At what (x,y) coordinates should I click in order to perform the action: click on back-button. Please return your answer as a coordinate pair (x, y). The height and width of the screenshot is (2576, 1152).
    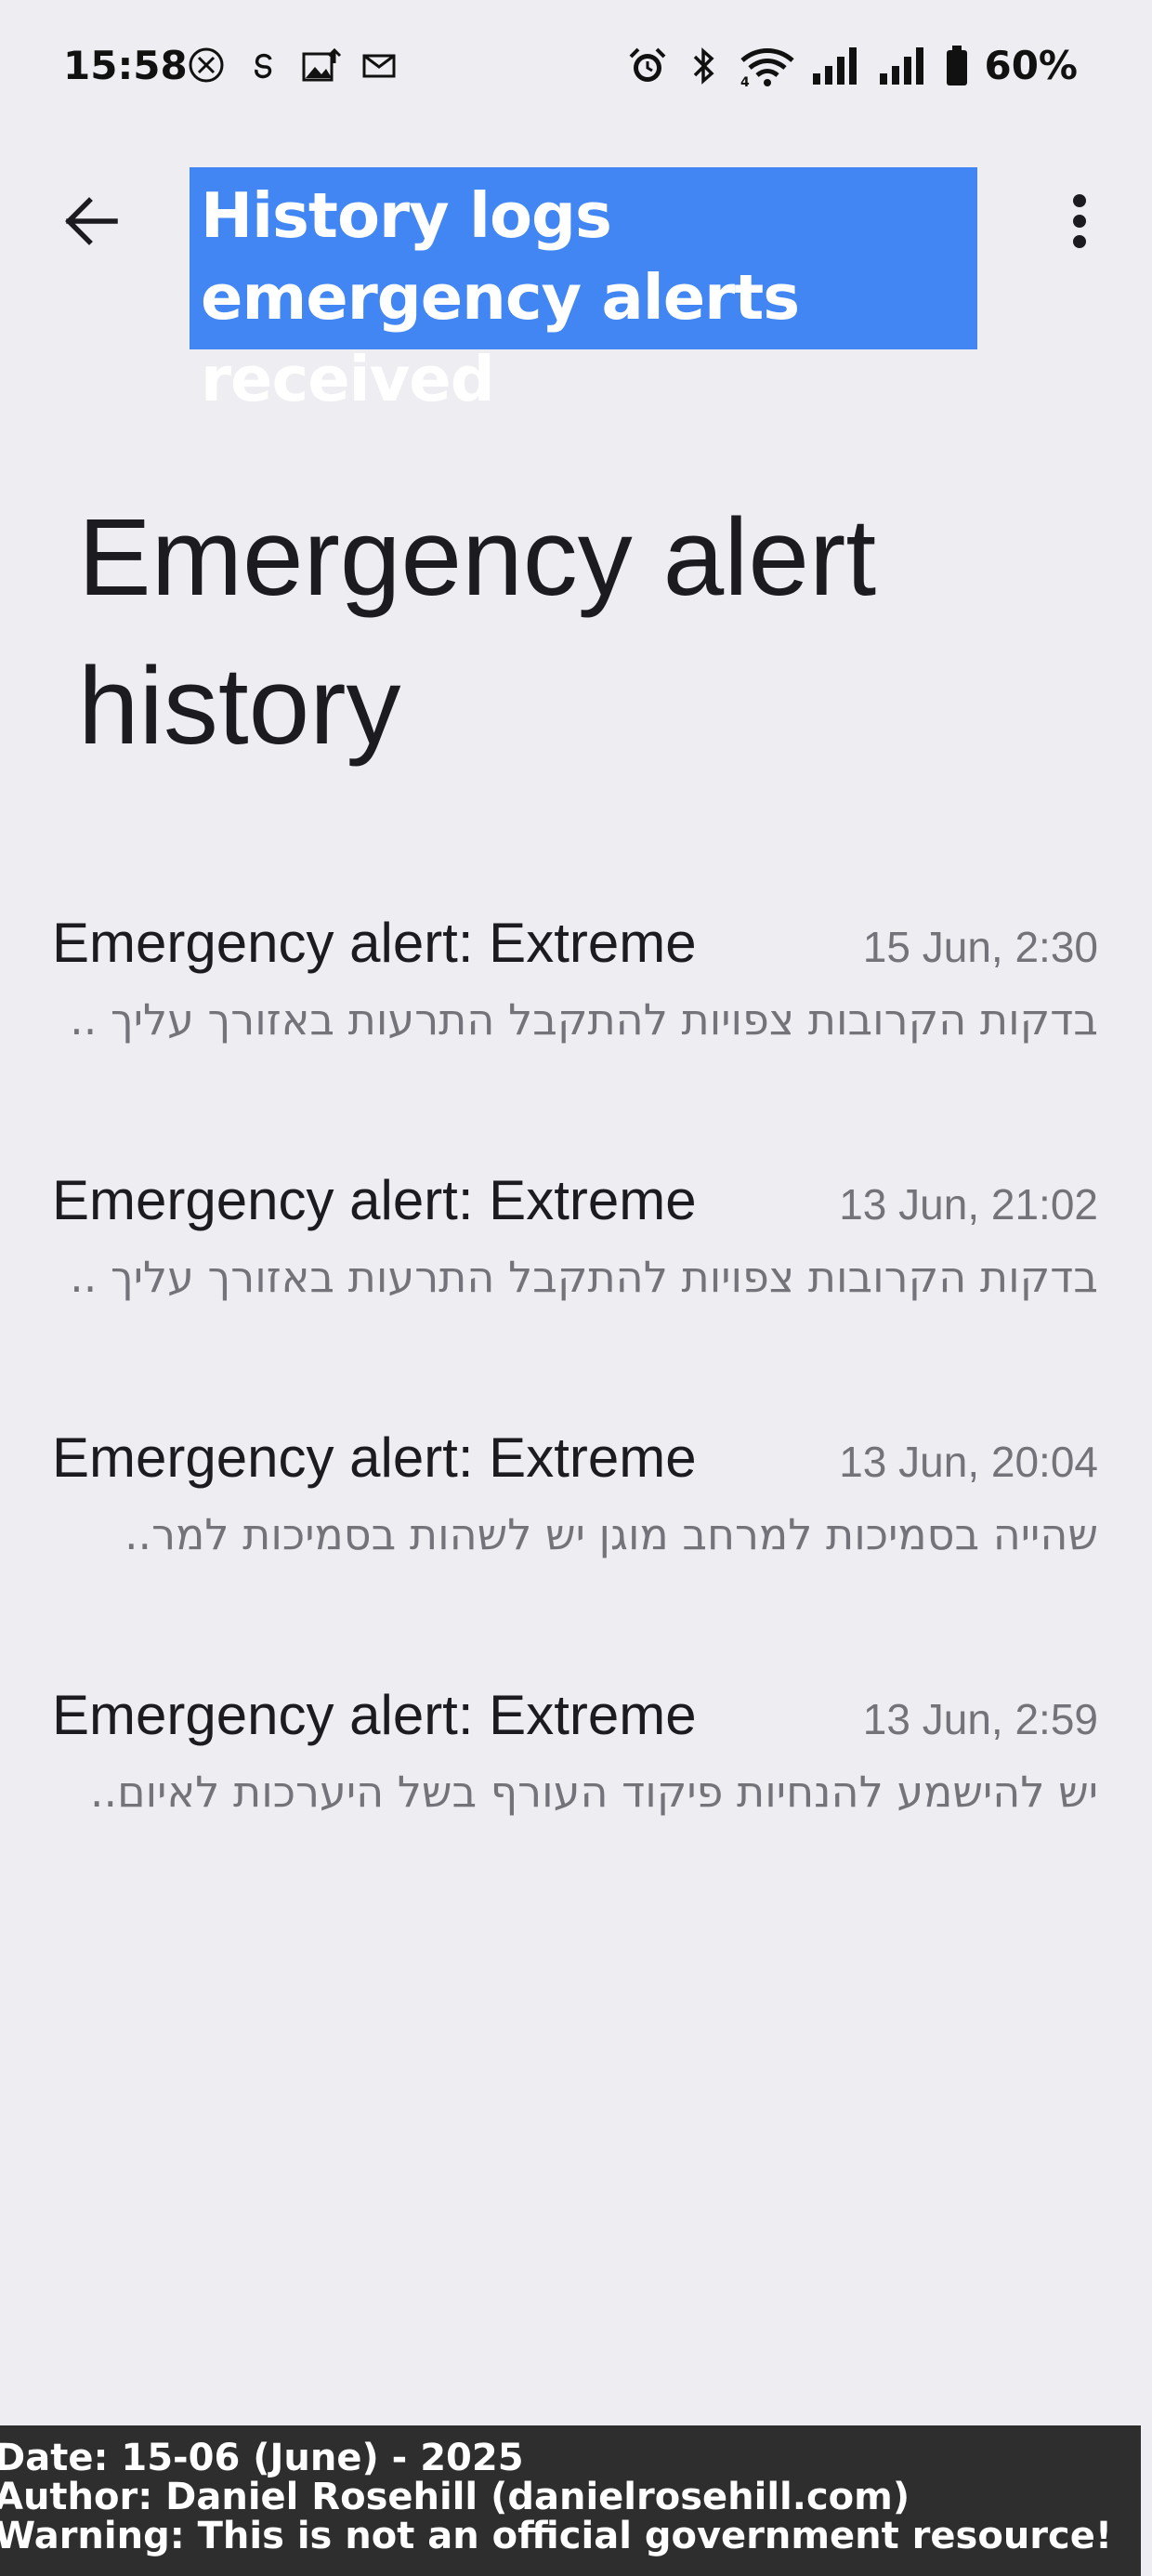
    Looking at the image, I should click on (91, 223).